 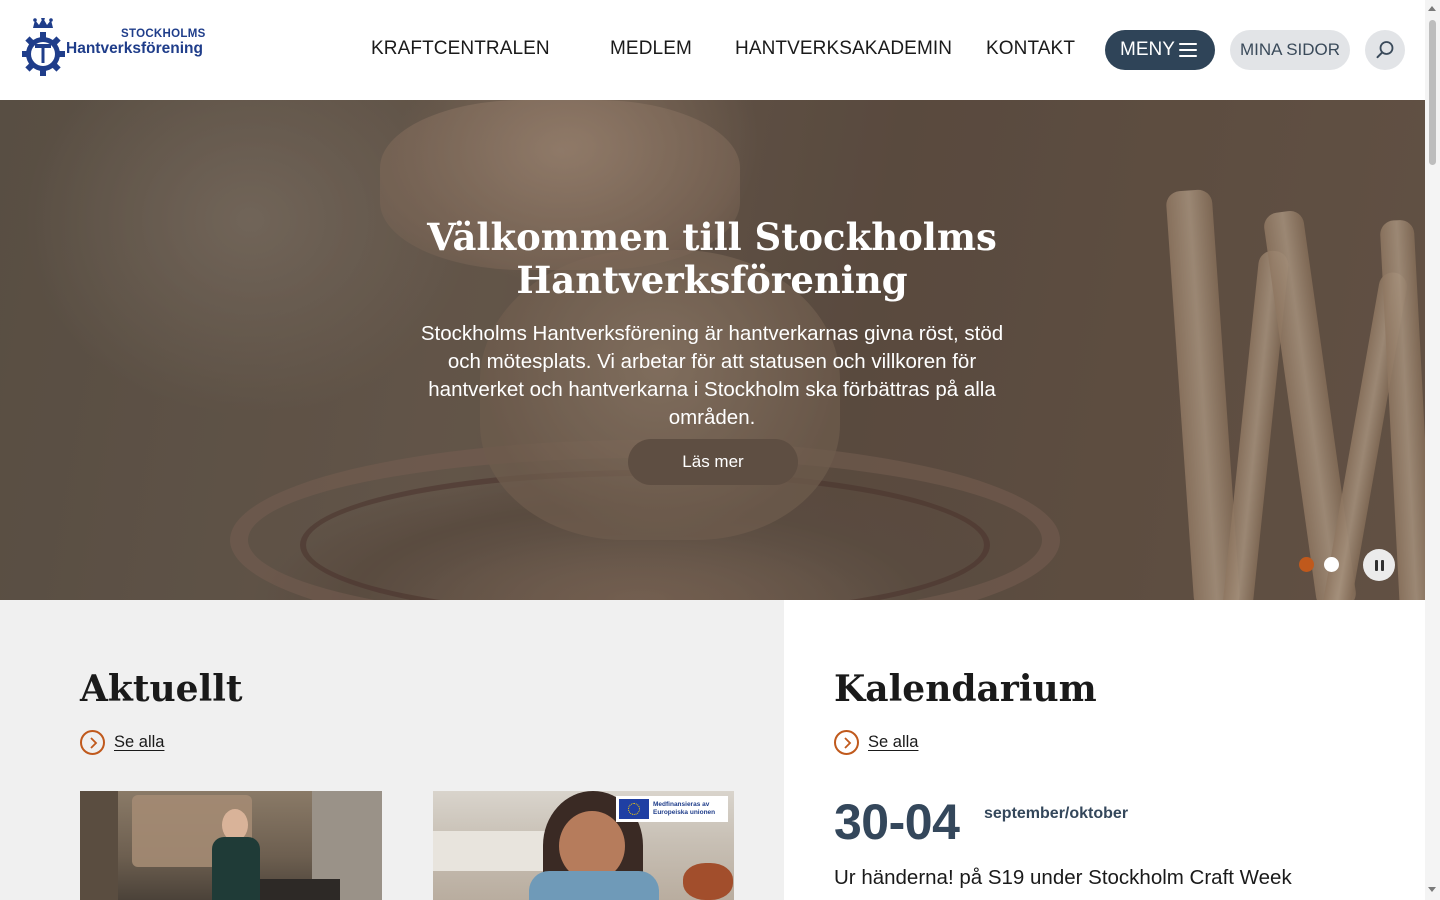 I want to click on nav-item-kraftcentralen: KRAFTCENTRALEN, so click(x=460, y=49).